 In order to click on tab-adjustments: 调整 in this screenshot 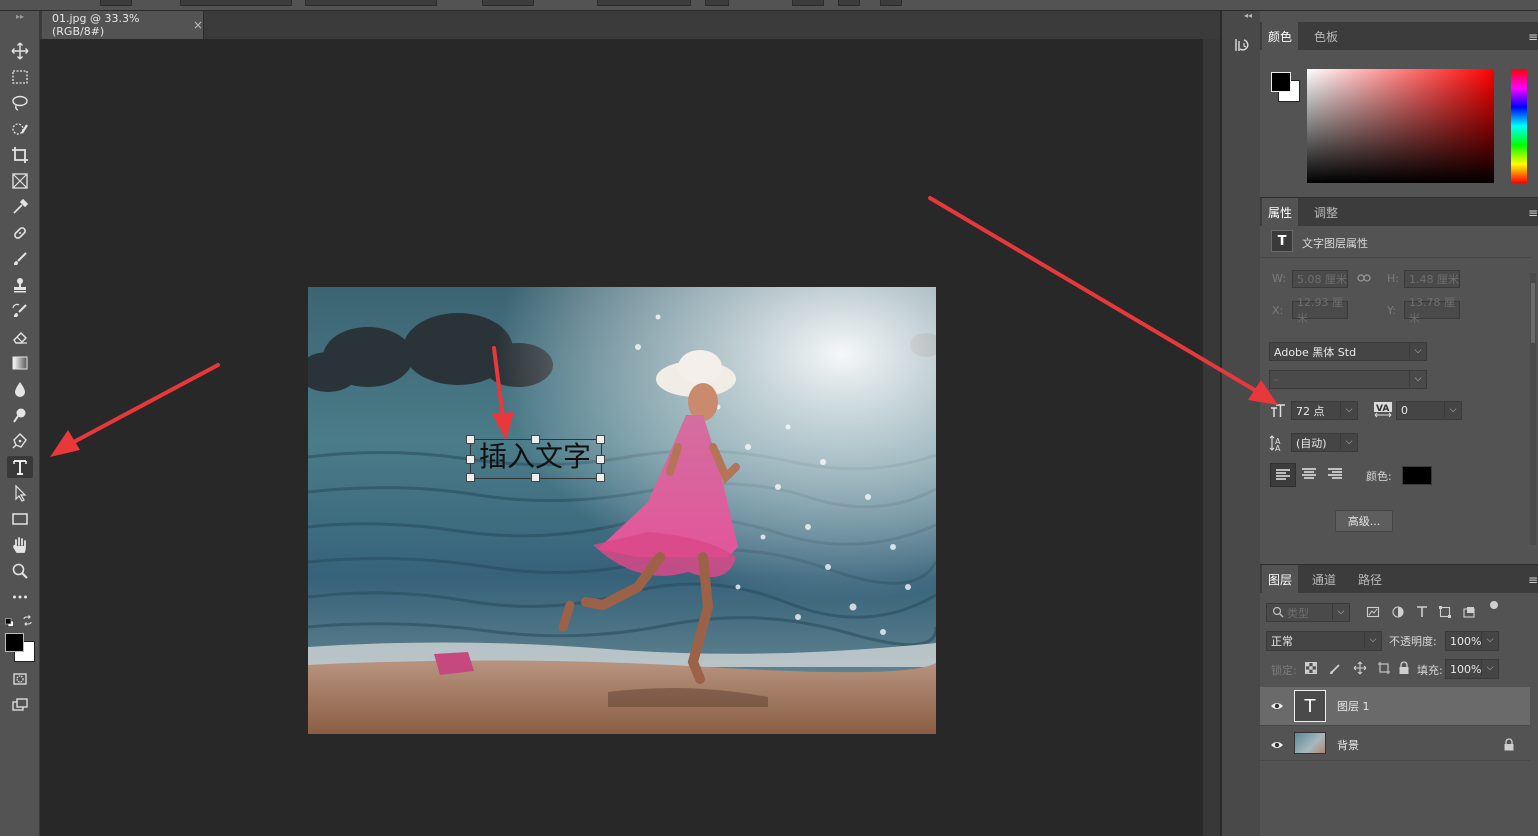, I will do `click(1326, 212)`.